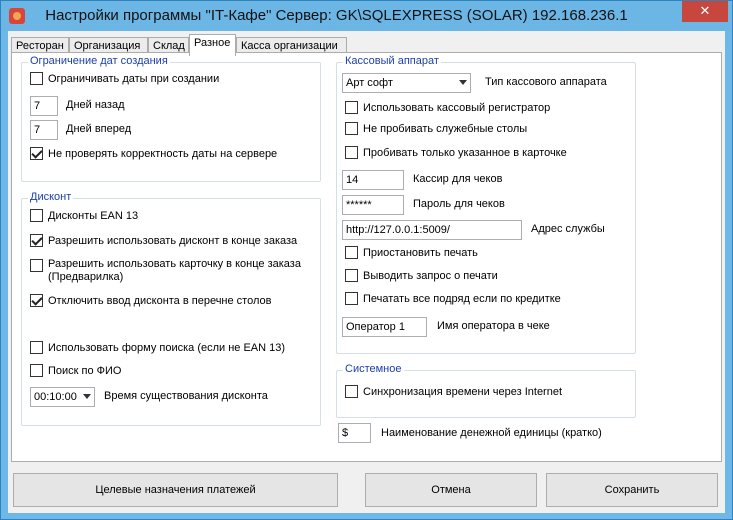 The width and height of the screenshot is (733, 520). Describe the element at coordinates (373, 369) in the screenshot. I see `system-title: Системное` at that location.